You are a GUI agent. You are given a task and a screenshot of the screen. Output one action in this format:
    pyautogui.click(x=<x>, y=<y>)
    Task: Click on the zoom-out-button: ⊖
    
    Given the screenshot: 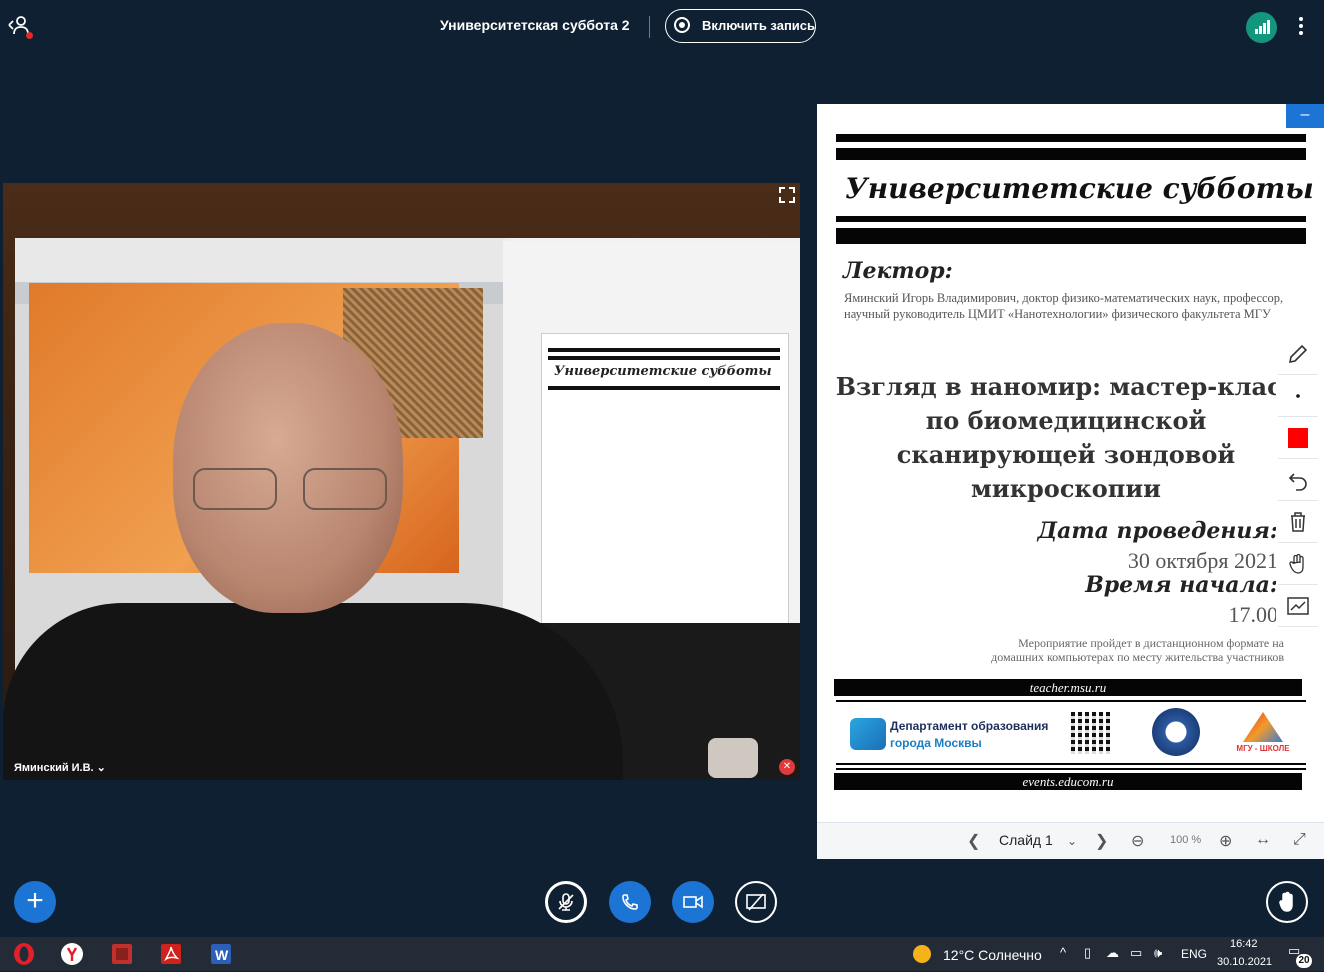 What is the action you would take?
    pyautogui.click(x=1137, y=841)
    